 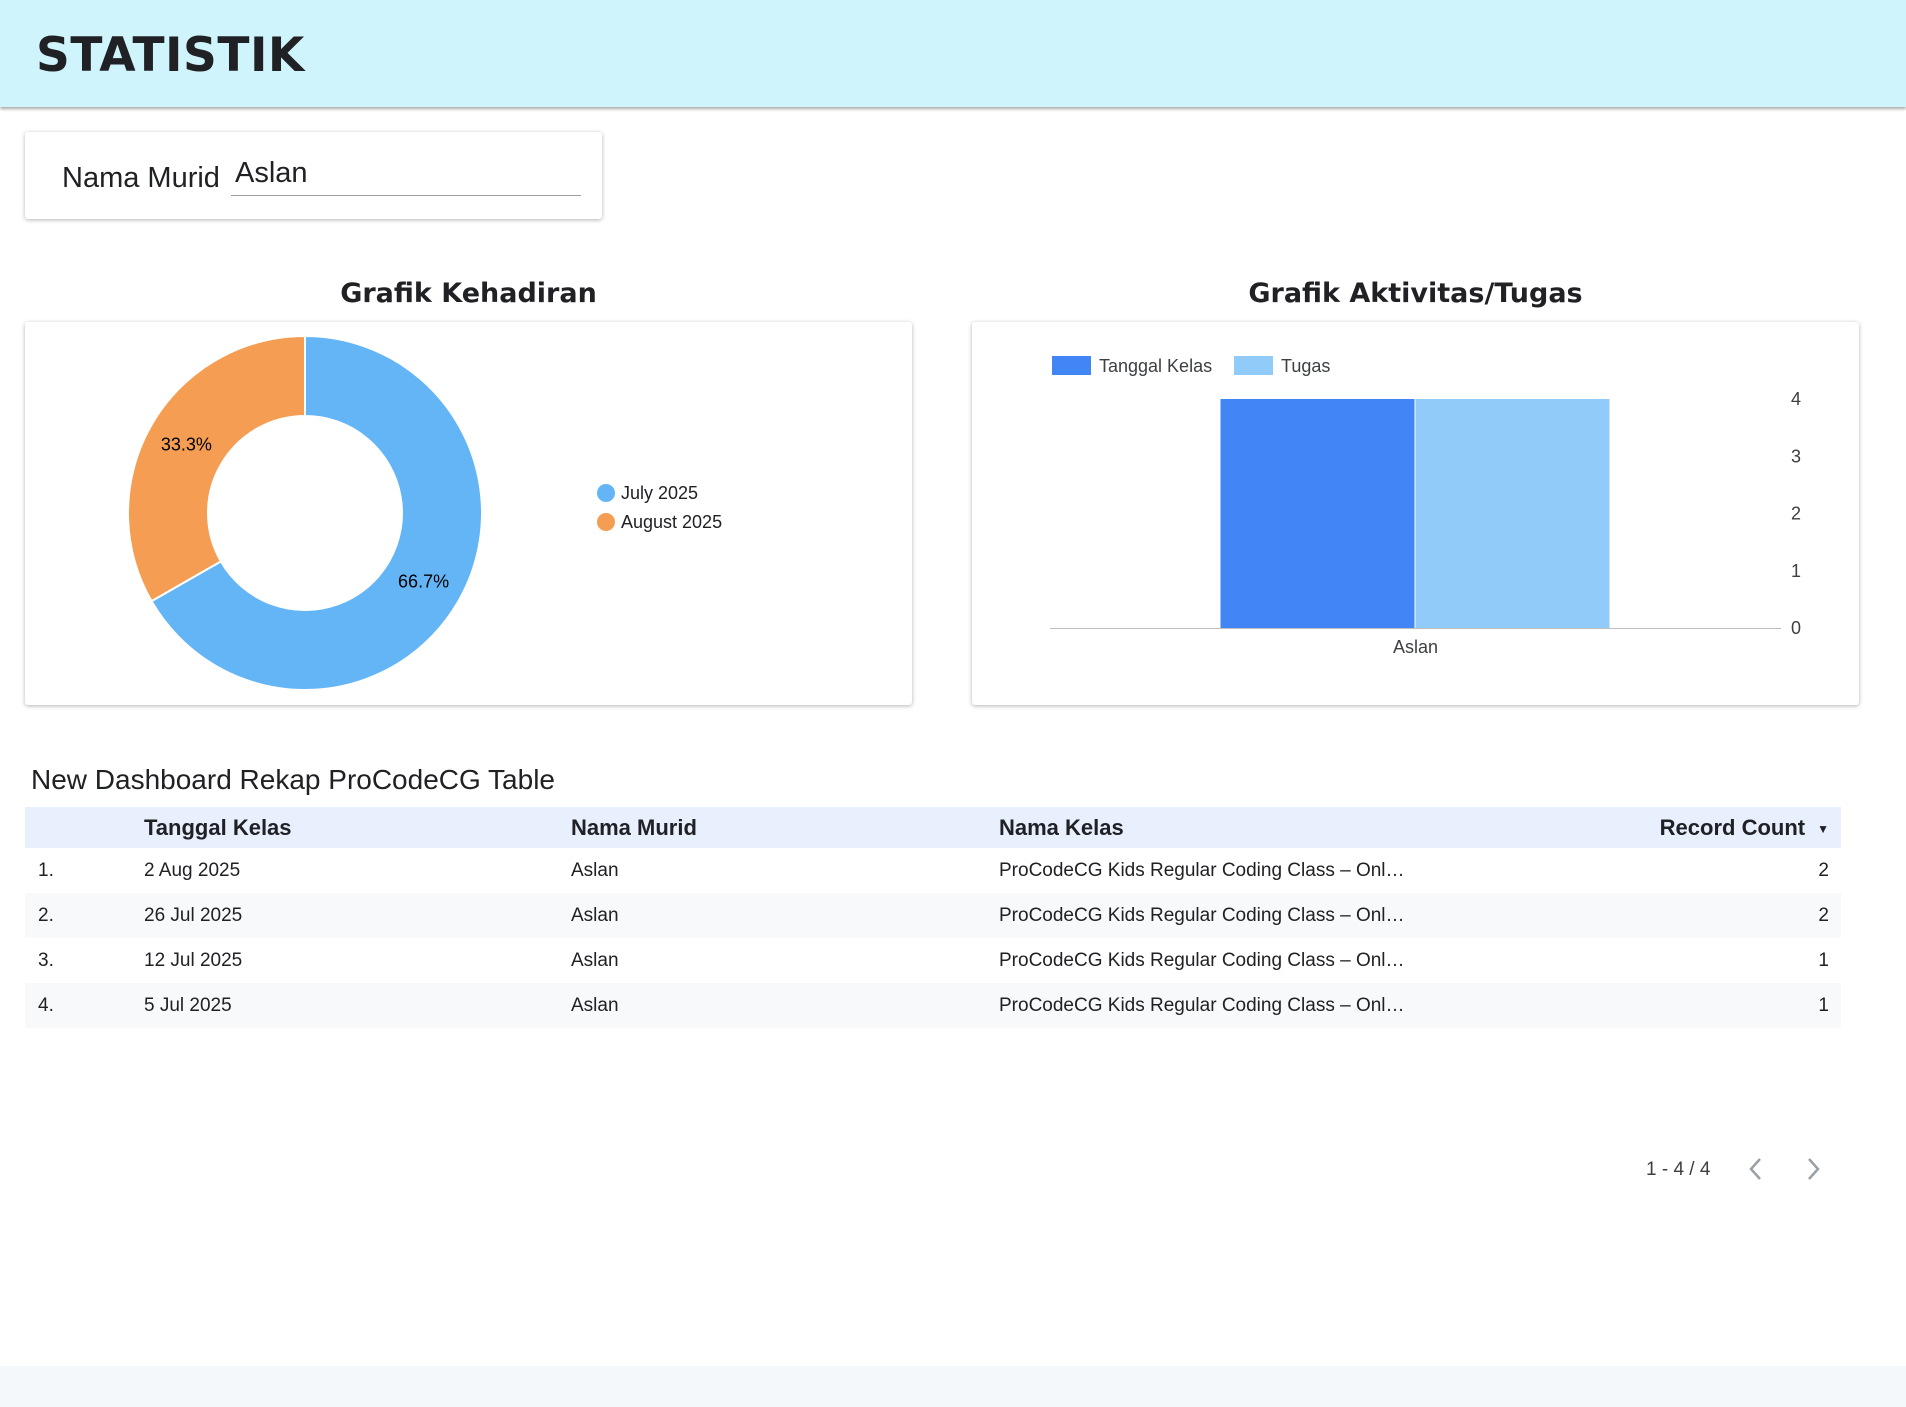 What do you see at coordinates (46, 1005) in the screenshot?
I see `row-index: 4.` at bounding box center [46, 1005].